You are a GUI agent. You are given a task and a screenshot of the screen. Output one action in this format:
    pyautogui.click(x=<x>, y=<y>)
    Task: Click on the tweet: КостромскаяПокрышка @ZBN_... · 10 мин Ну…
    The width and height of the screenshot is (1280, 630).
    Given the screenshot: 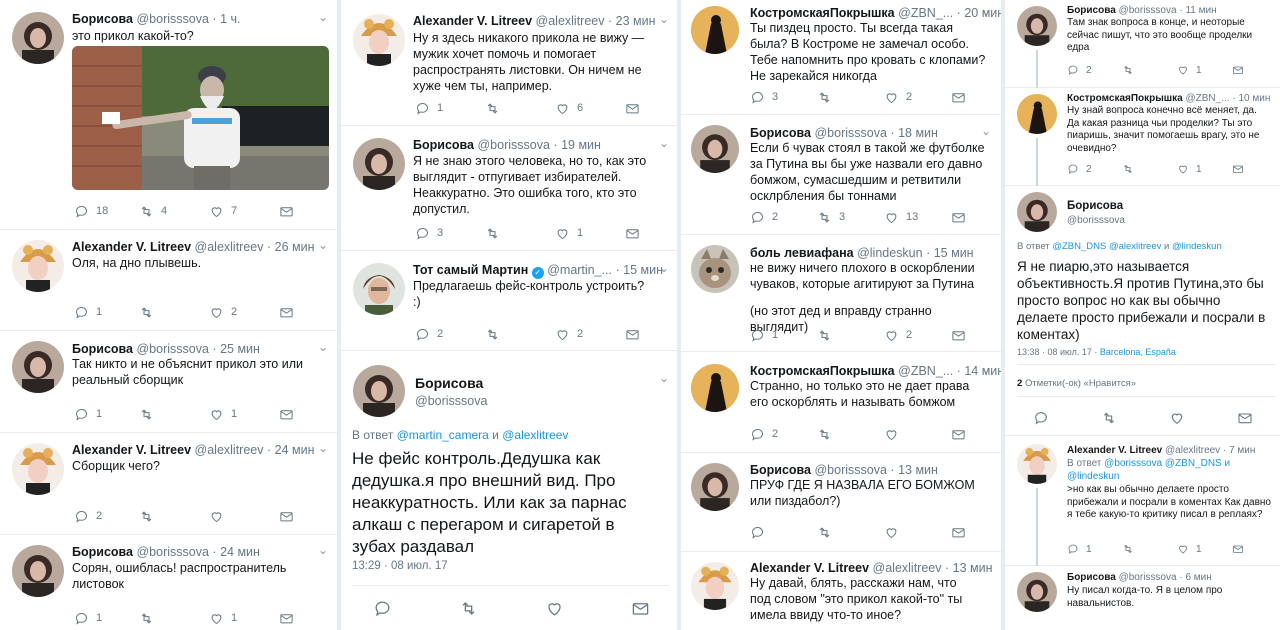 What is the action you would take?
    pyautogui.click(x=1142, y=137)
    